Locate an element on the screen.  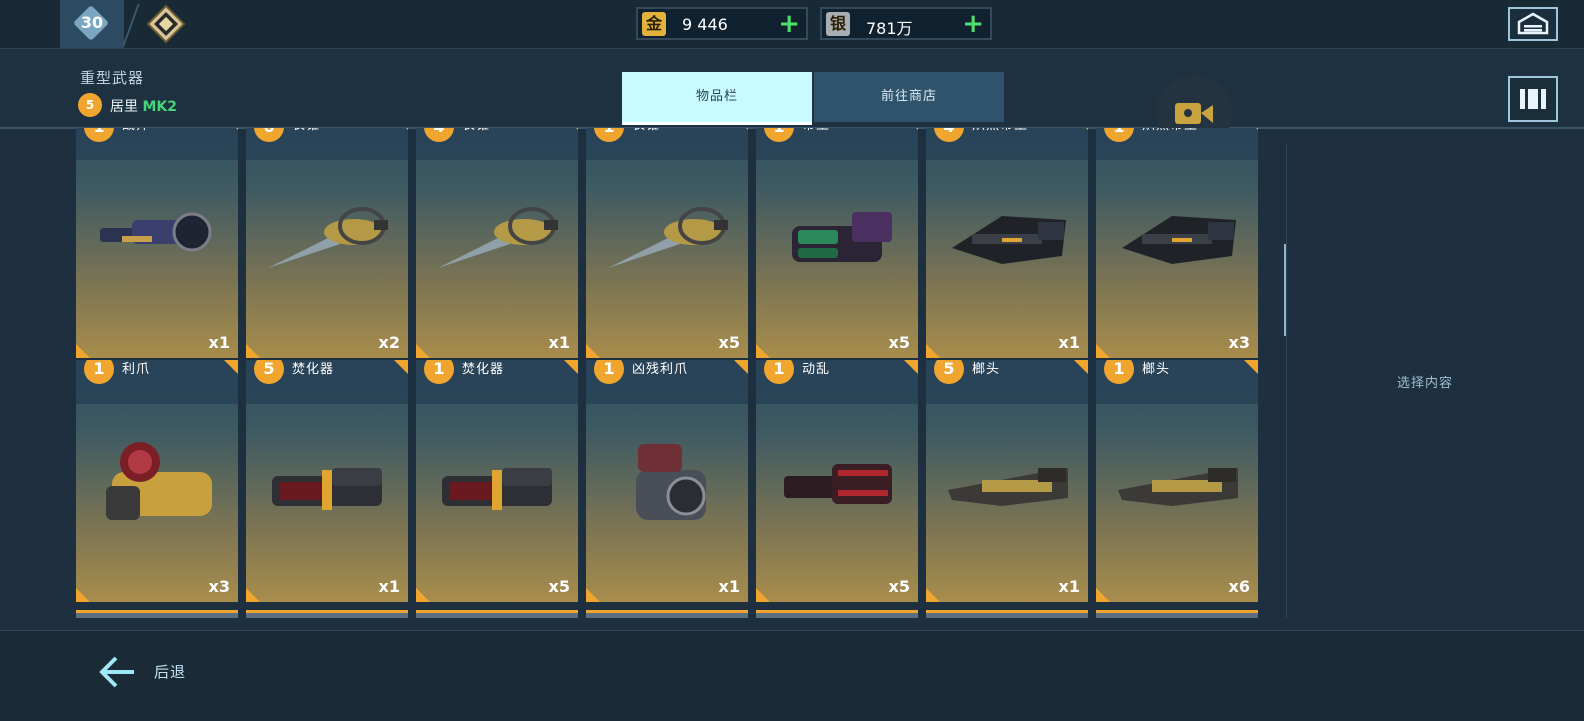
inventory-item-card: 1炽烈帝王x3 is located at coordinates (1177, 243).